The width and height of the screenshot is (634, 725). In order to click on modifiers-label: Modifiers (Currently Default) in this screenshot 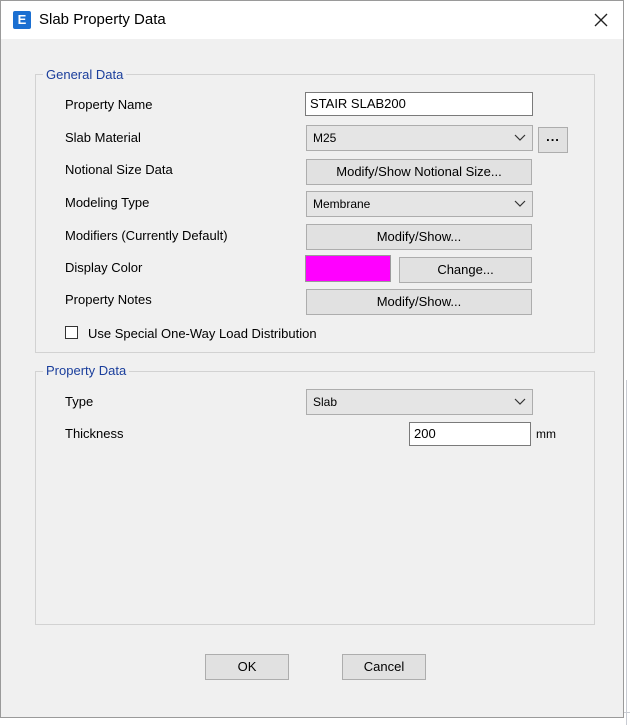, I will do `click(146, 235)`.